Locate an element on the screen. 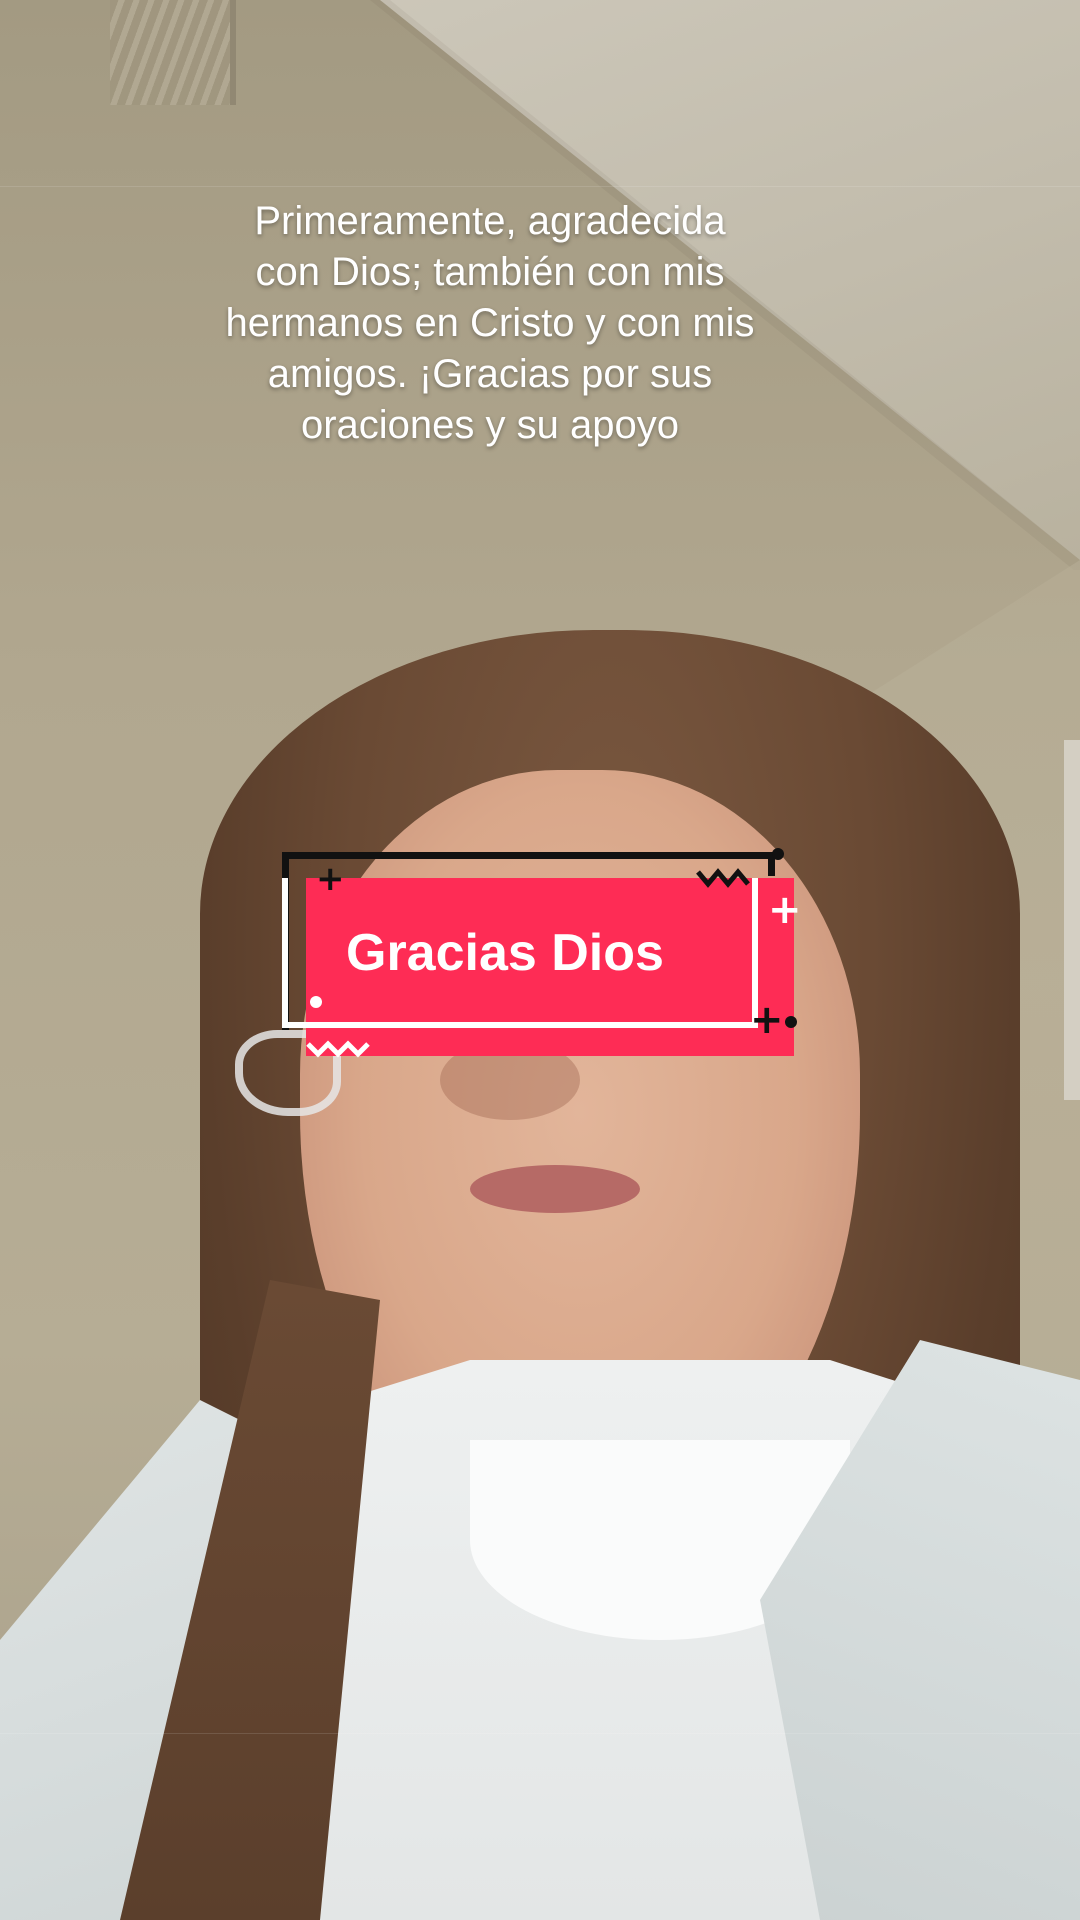 The width and height of the screenshot is (1080, 1920). door-frame is located at coordinates (1072, 920).